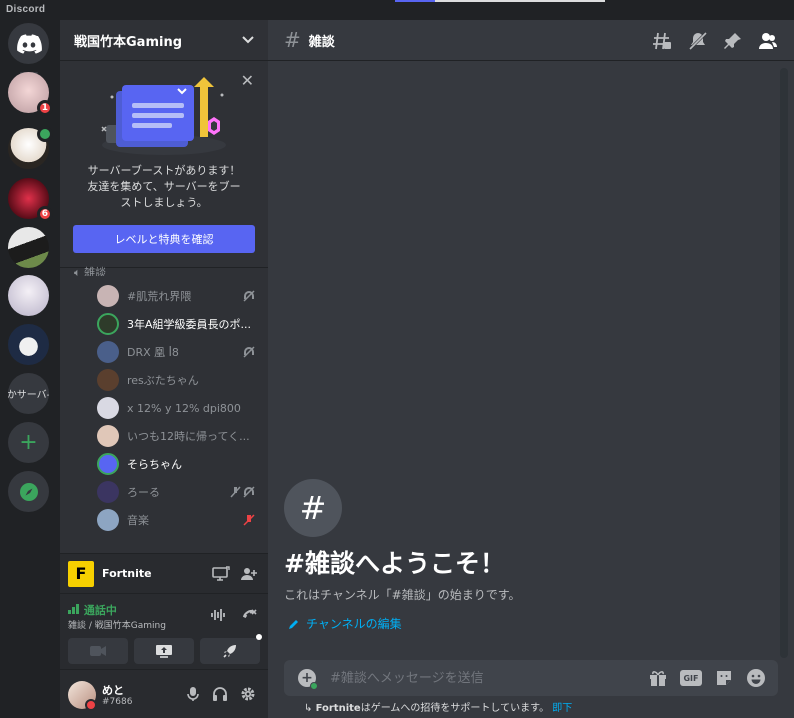 This screenshot has height=718, width=794. What do you see at coordinates (164, 187) in the screenshot?
I see `boost-description: サーバーブーストがあります！ 友達を集めて、サーバーをブー ストしましょう。` at bounding box center [164, 187].